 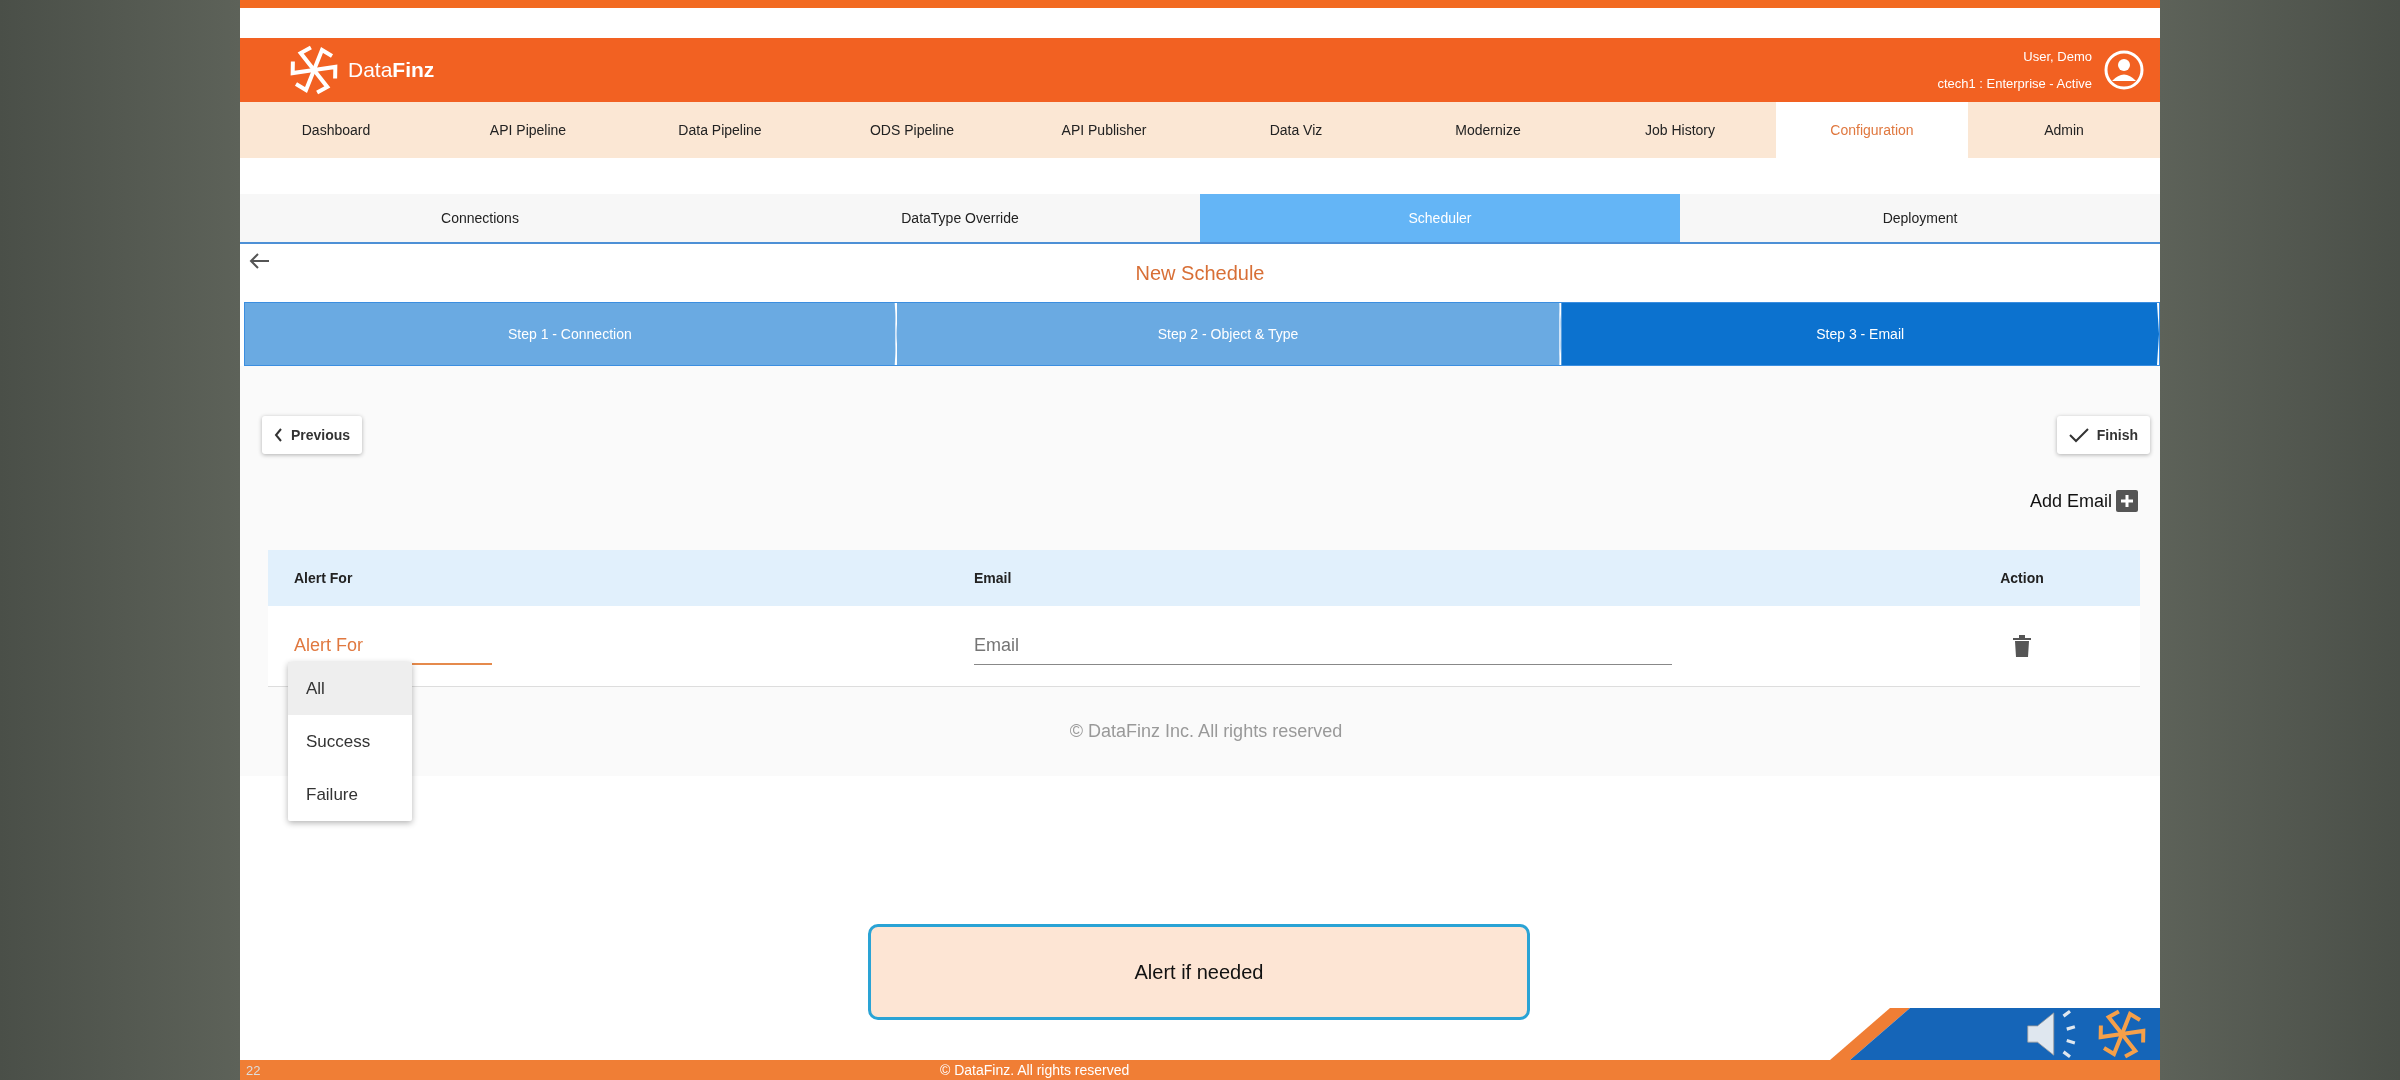 I want to click on nav-tab: ODS Pipeline, so click(x=912, y=130).